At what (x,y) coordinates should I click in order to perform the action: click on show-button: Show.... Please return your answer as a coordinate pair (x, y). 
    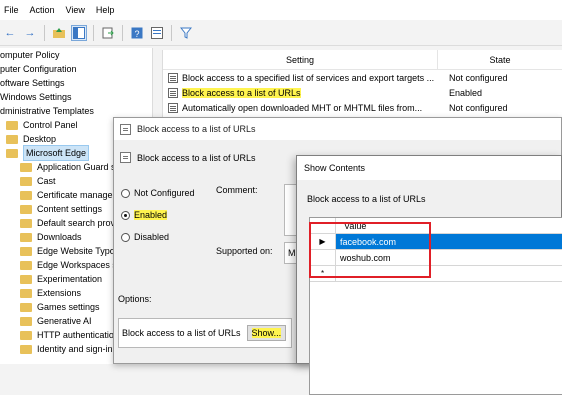
    Looking at the image, I should click on (266, 333).